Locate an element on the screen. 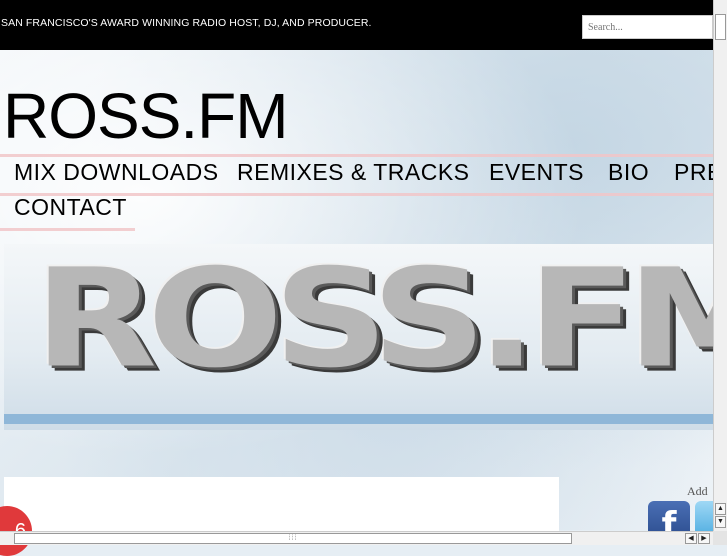 This screenshot has height=556, width=727. content-panel is located at coordinates (281, 507).